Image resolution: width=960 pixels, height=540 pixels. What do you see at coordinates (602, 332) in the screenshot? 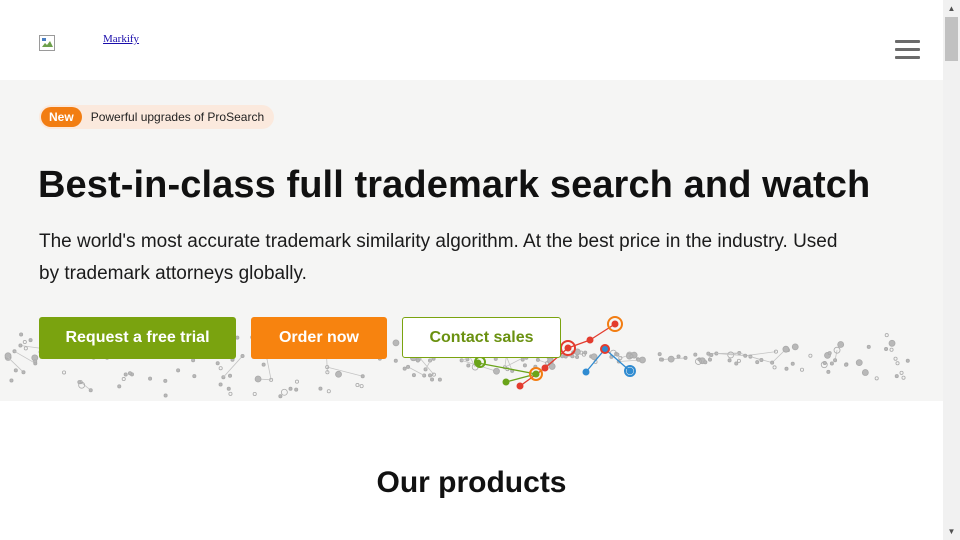
I see `network-highlight-edge` at bounding box center [602, 332].